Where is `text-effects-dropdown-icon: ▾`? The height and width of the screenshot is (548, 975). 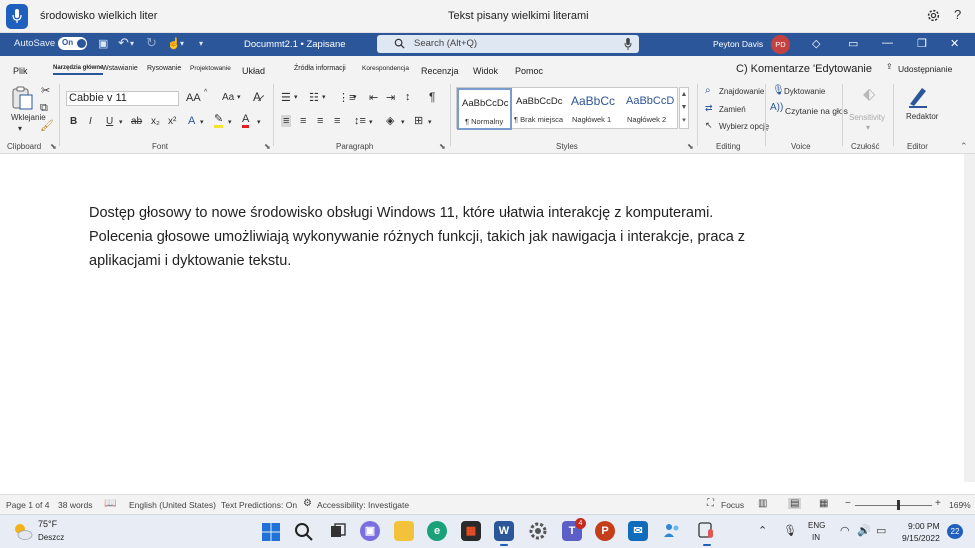 text-effects-dropdown-icon: ▾ is located at coordinates (202, 122).